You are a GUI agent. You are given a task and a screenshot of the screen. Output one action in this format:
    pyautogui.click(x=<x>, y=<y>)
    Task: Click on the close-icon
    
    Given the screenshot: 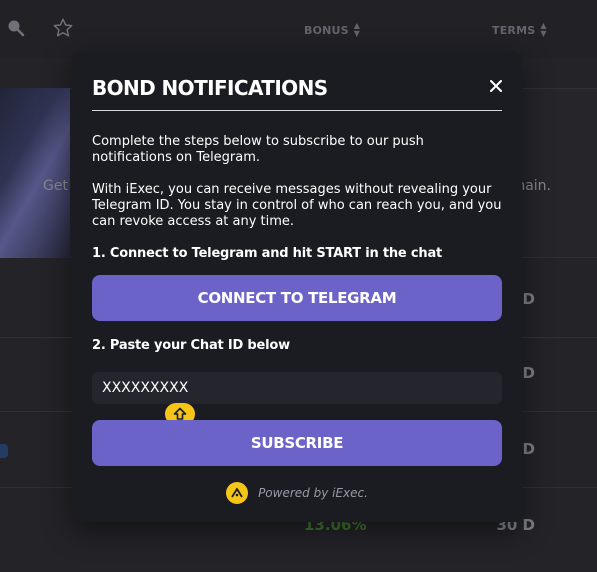 What is the action you would take?
    pyautogui.click(x=496, y=86)
    